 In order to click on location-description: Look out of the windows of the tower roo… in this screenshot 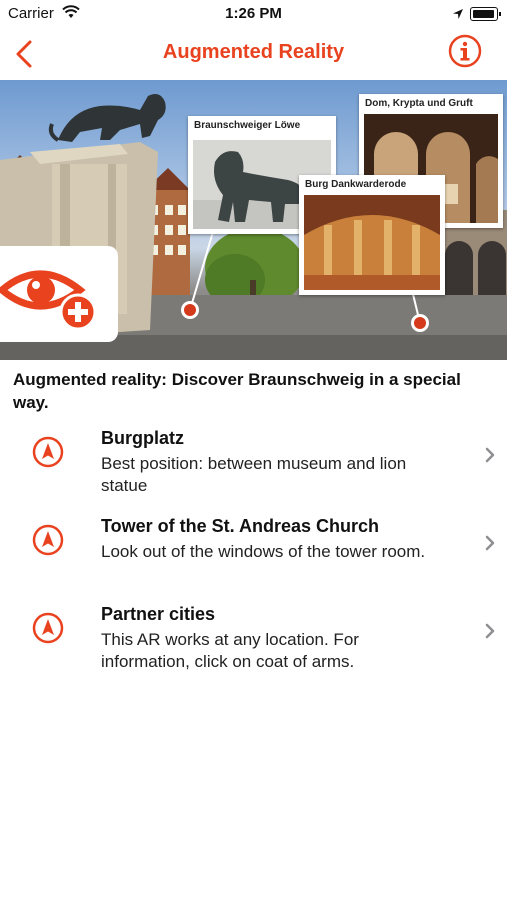, I will do `click(263, 551)`.